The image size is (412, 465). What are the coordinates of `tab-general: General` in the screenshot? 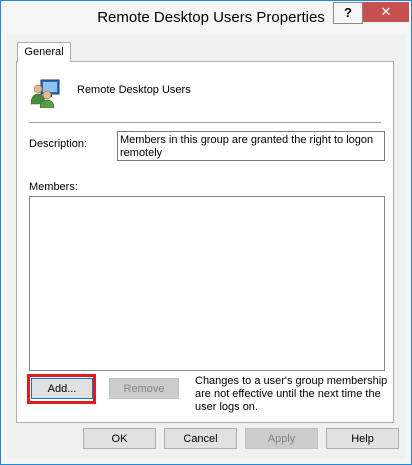 It's located at (44, 52).